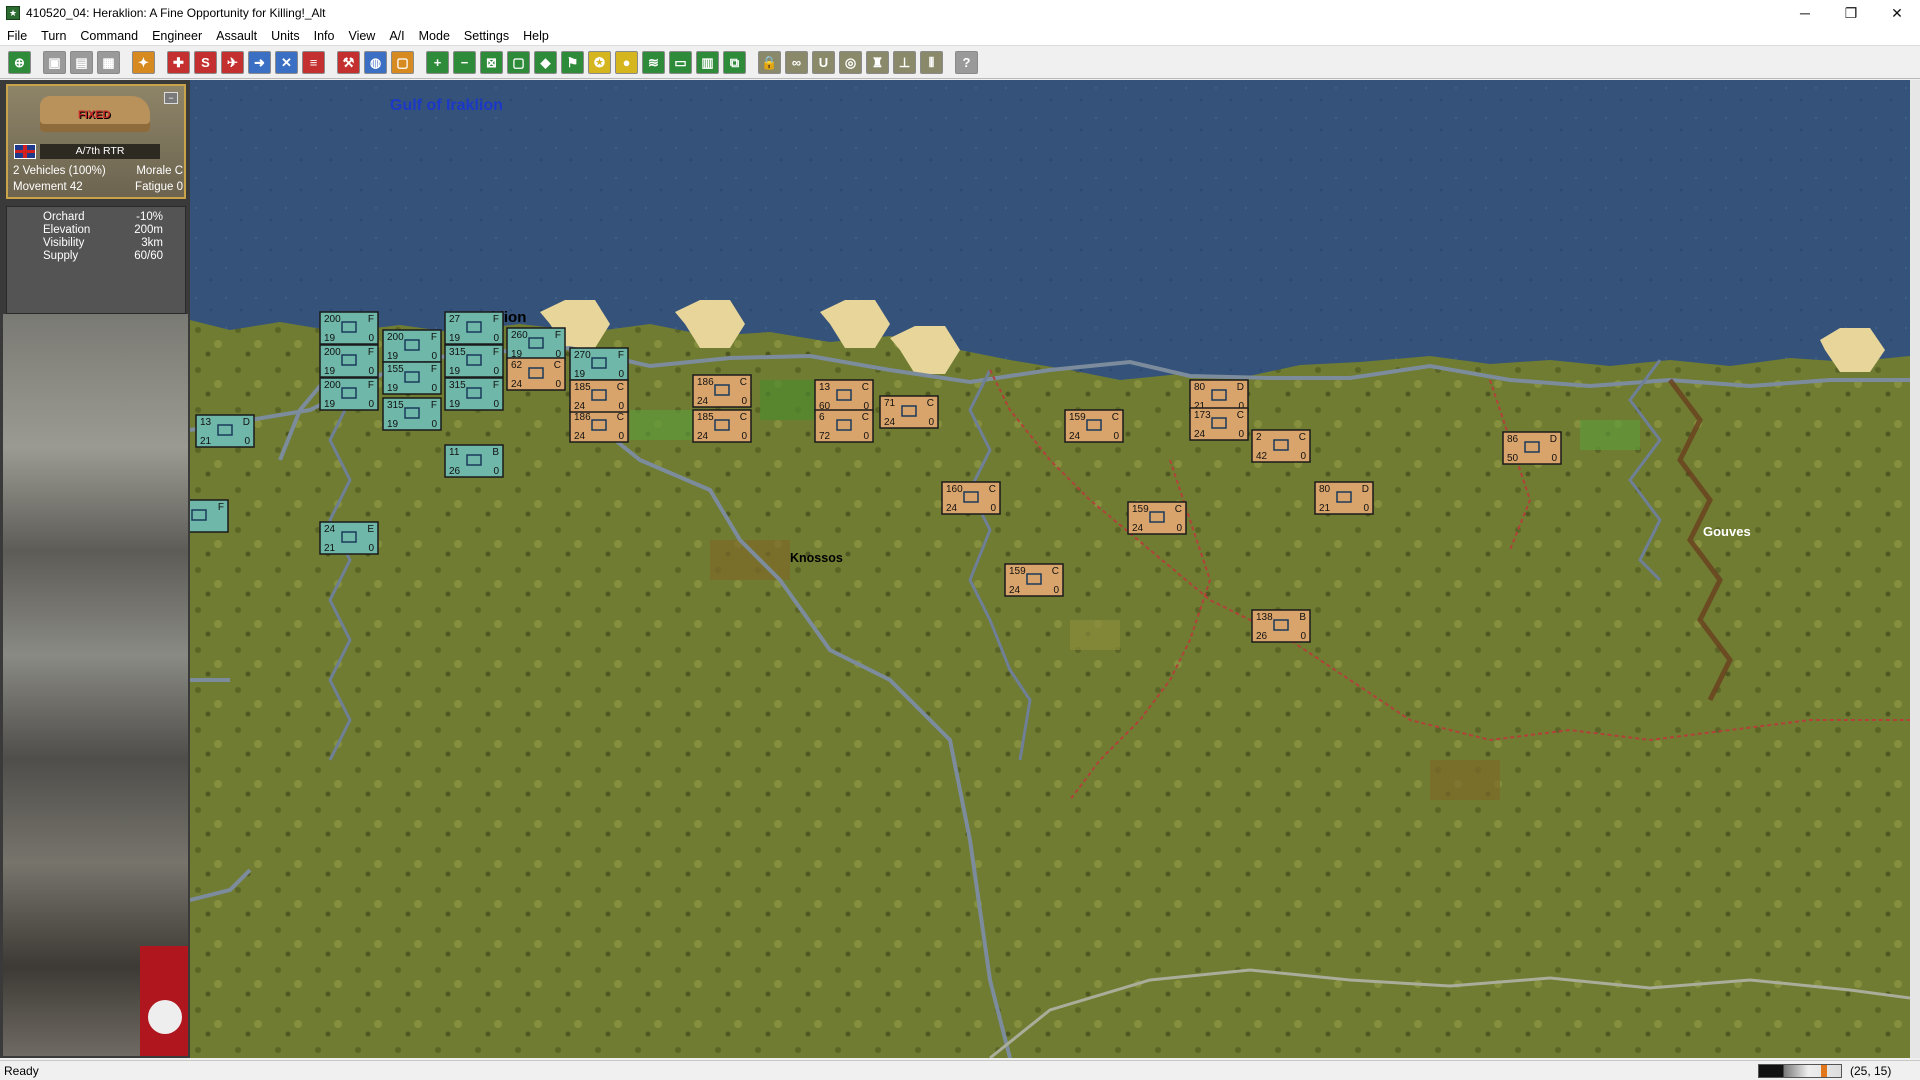 The width and height of the screenshot is (1920, 1080). What do you see at coordinates (178, 62) in the screenshot?
I see `artillery-icon: ✚` at bounding box center [178, 62].